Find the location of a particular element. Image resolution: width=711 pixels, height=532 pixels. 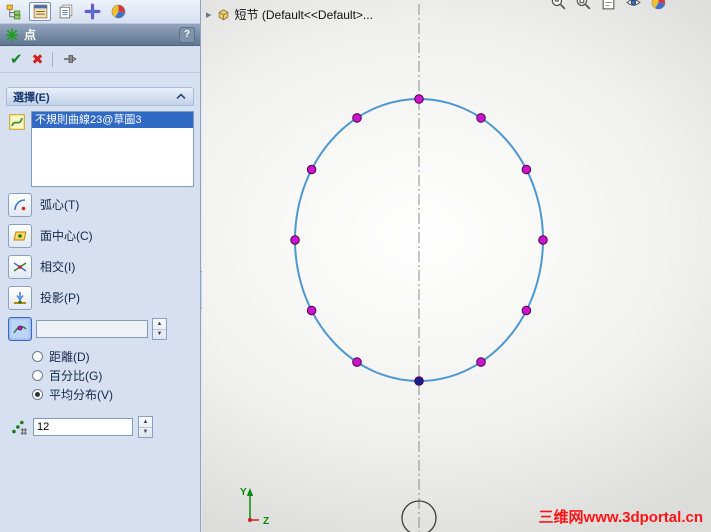

tab-property-manager is located at coordinates (40, 11).